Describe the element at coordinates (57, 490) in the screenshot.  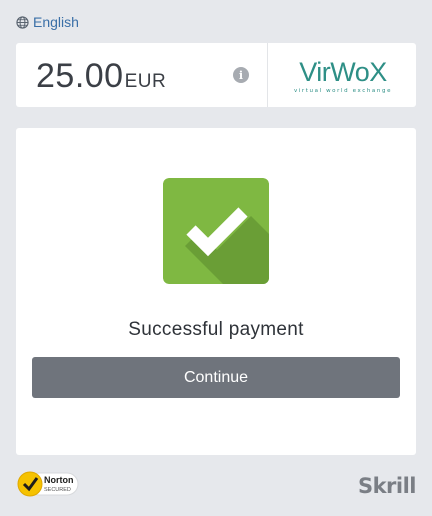
I see `norton-sublabel: SECURED` at that location.